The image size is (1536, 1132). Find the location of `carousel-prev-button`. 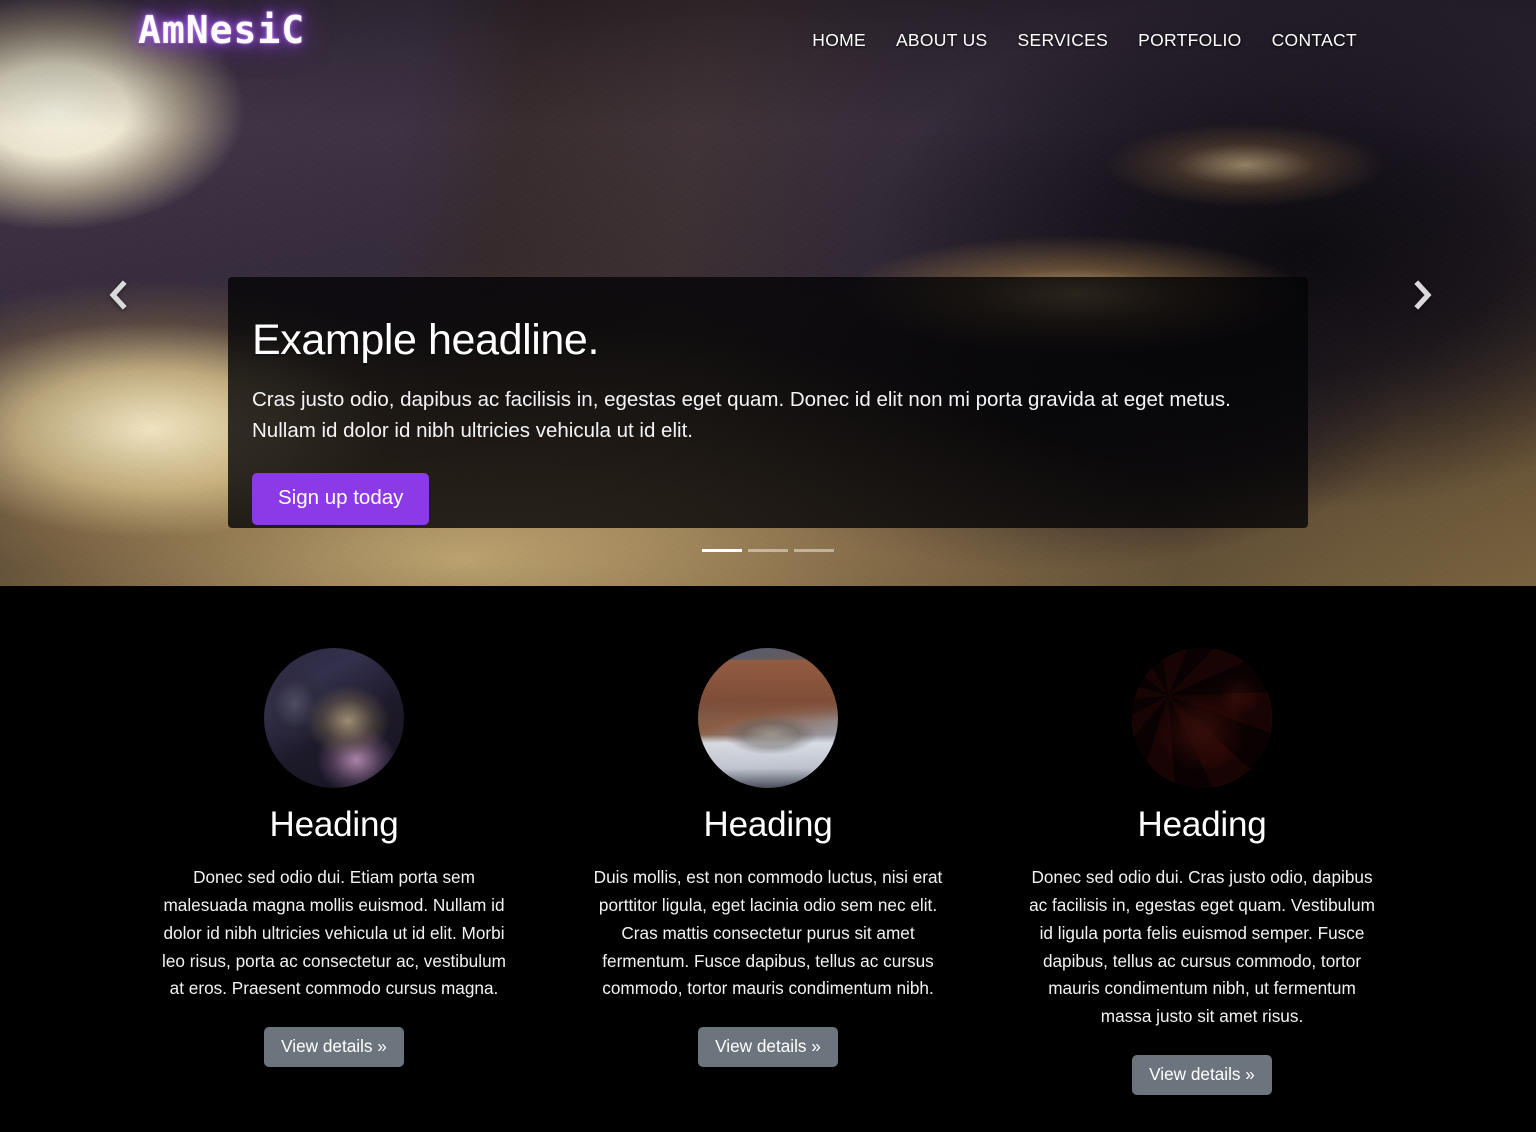

carousel-prev-button is located at coordinates (118, 295).